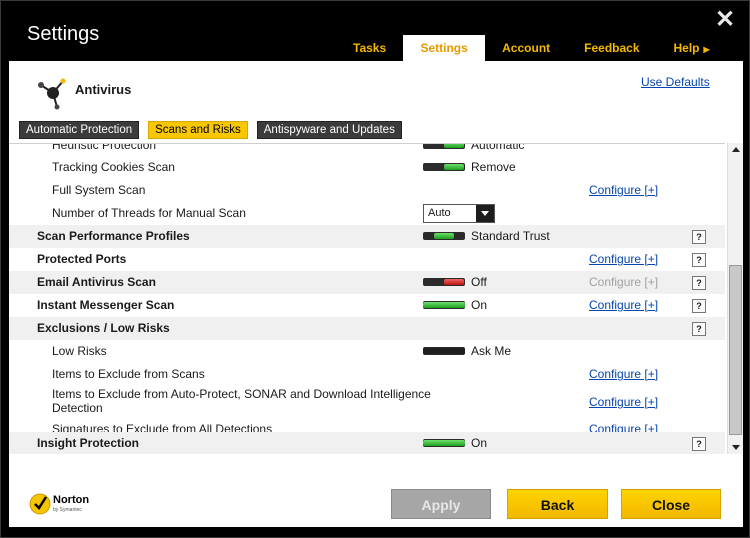 This screenshot has height=538, width=750. What do you see at coordinates (736, 150) in the screenshot?
I see `scroll-up-arrow-icon` at bounding box center [736, 150].